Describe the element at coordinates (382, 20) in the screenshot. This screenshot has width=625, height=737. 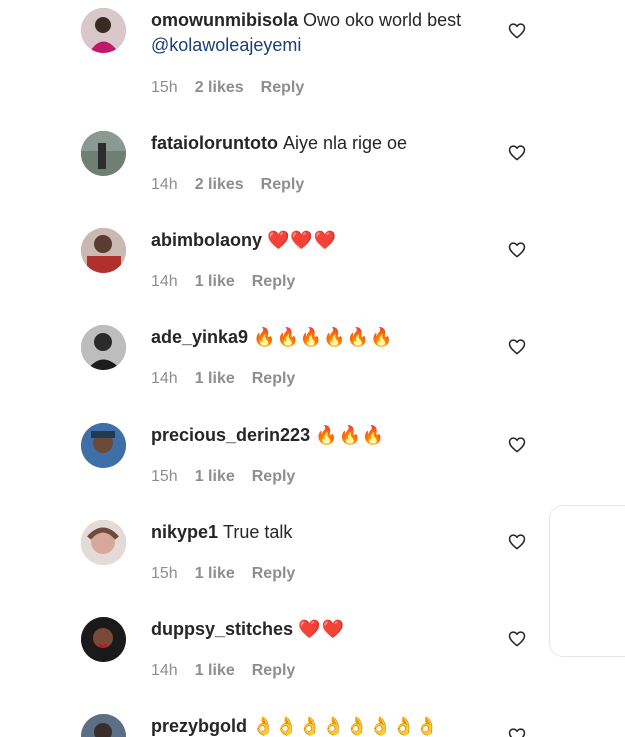
I see `comment-body: Owo oko world best` at that location.